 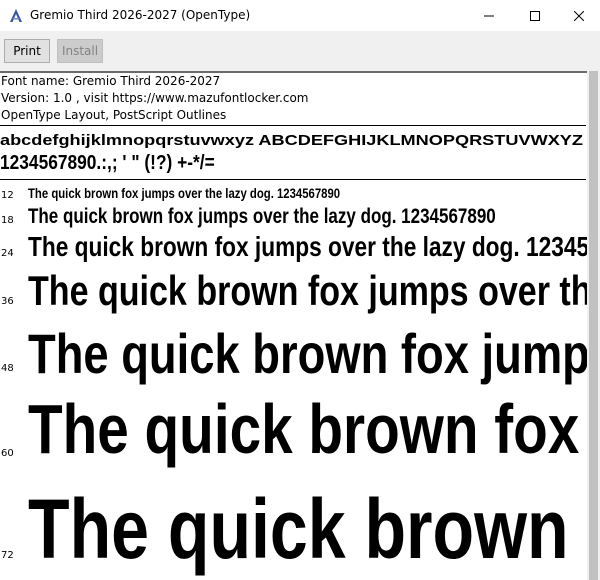 What do you see at coordinates (300, 51) in the screenshot?
I see `toolbar: Print Install` at bounding box center [300, 51].